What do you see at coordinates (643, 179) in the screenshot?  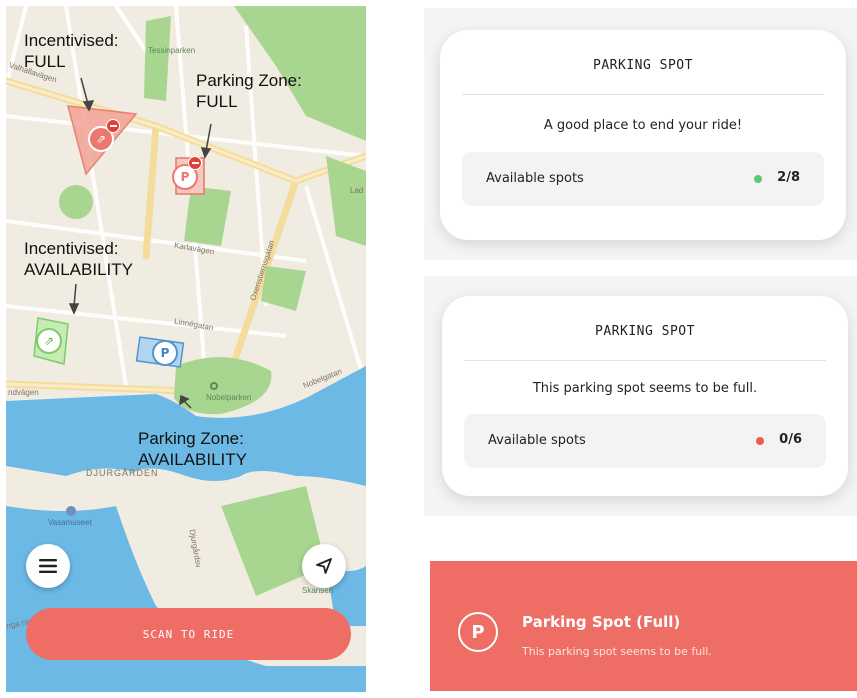 I see `available-spots-row: Available spots 2/8` at bounding box center [643, 179].